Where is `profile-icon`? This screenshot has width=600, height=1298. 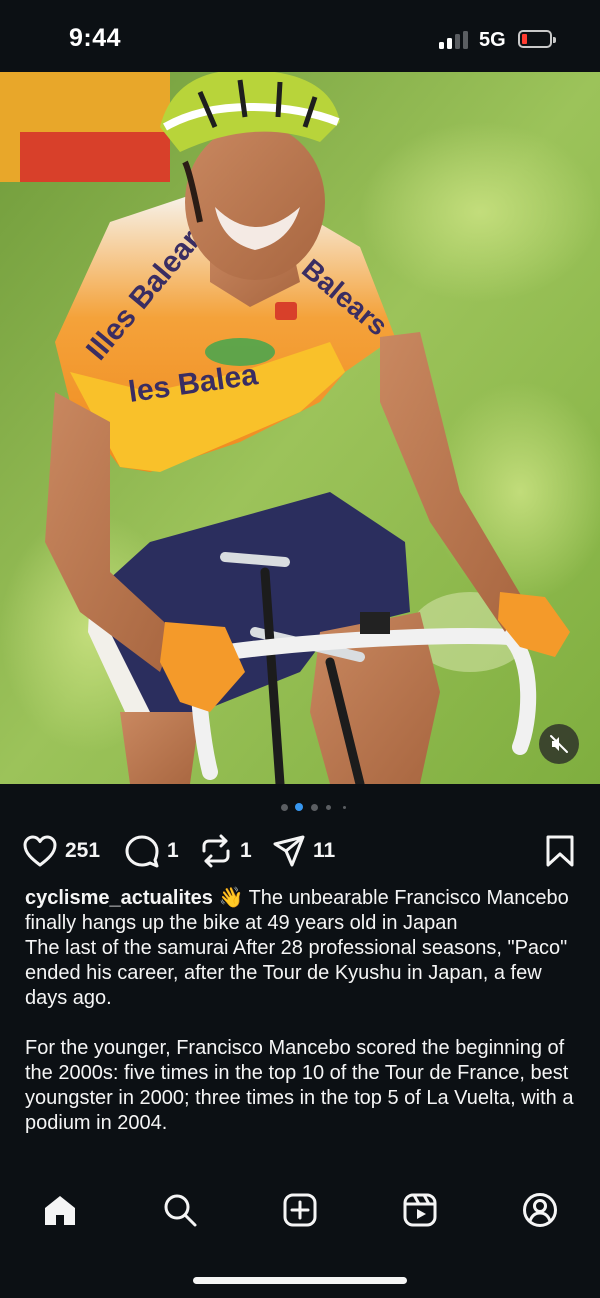 profile-icon is located at coordinates (540, 1210).